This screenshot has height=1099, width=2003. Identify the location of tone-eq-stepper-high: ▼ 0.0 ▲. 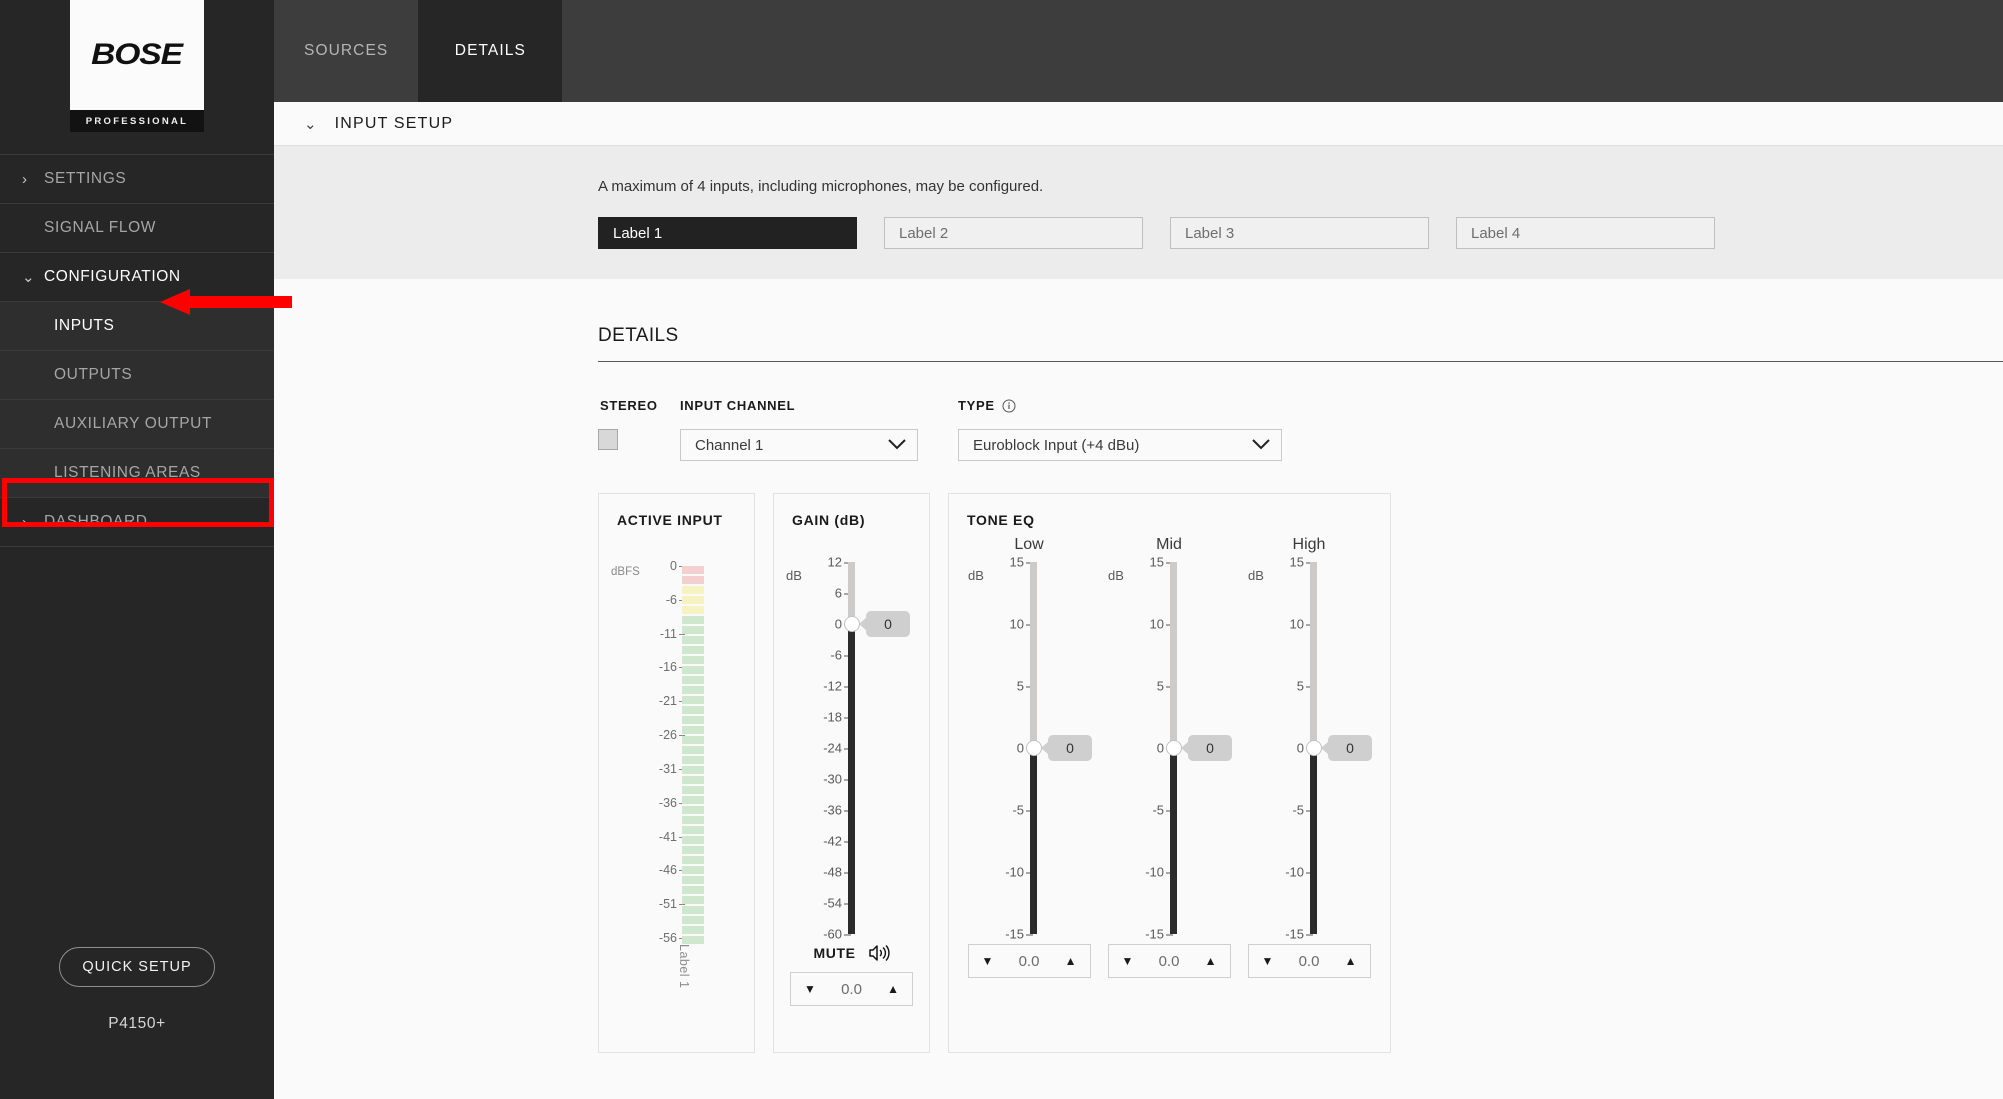
(1309, 961).